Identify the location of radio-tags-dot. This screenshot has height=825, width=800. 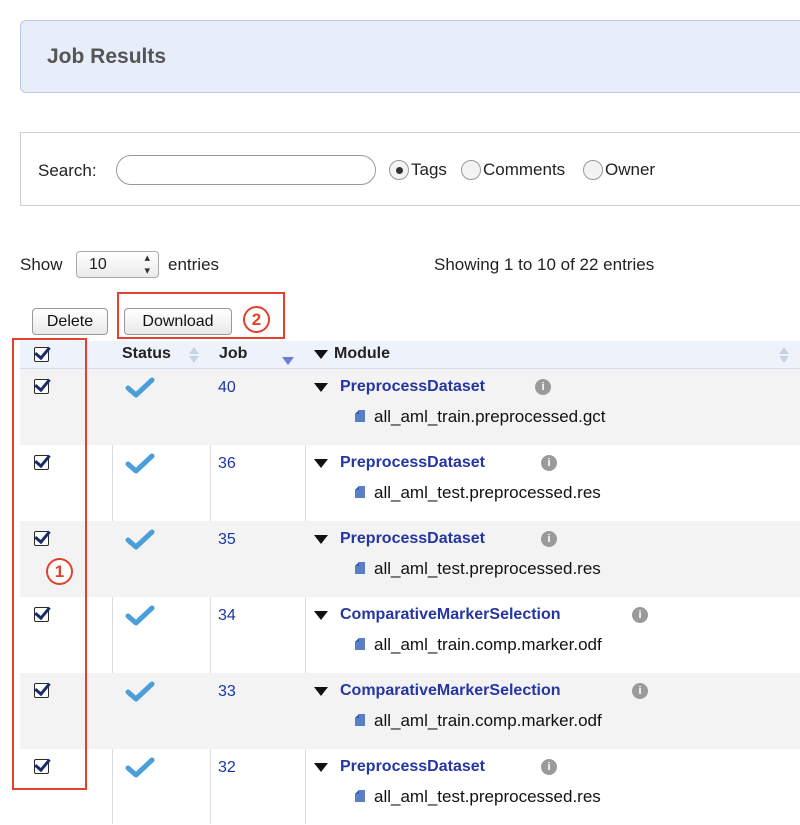
(399, 170).